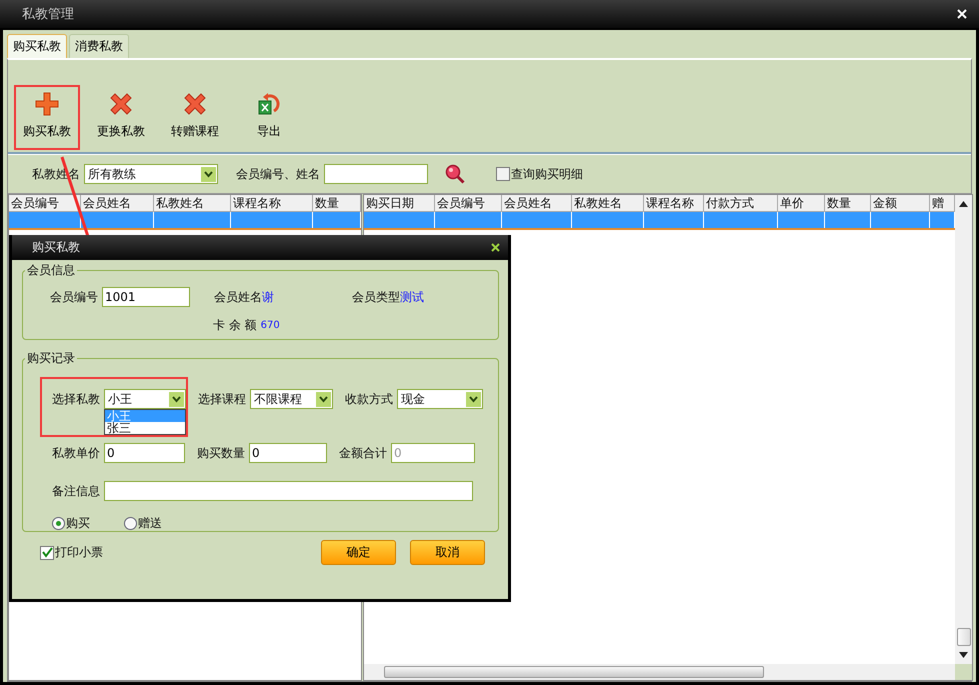  What do you see at coordinates (269, 117) in the screenshot?
I see `toolbar-button: 导出` at bounding box center [269, 117].